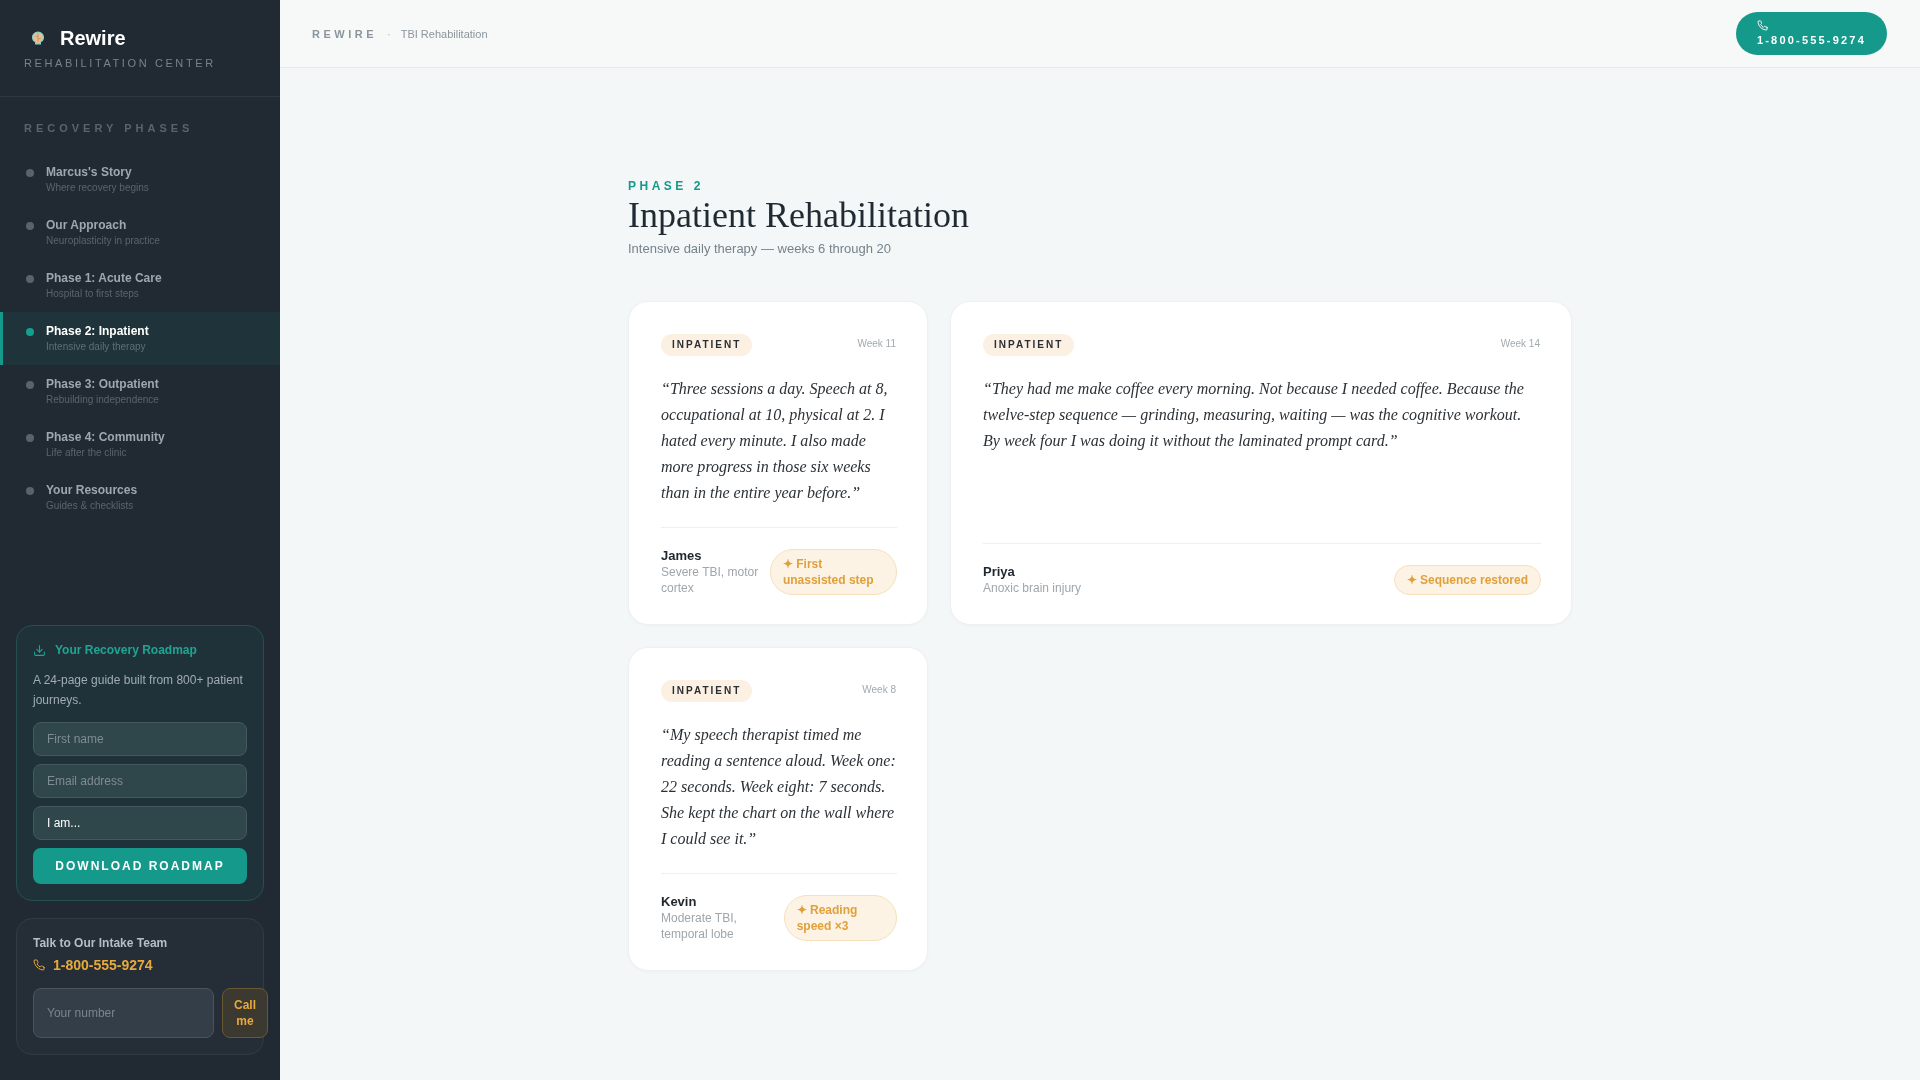 This screenshot has height=1080, width=1920. What do you see at coordinates (103, 965) in the screenshot?
I see `phone-link: 1-800-555-9274` at bounding box center [103, 965].